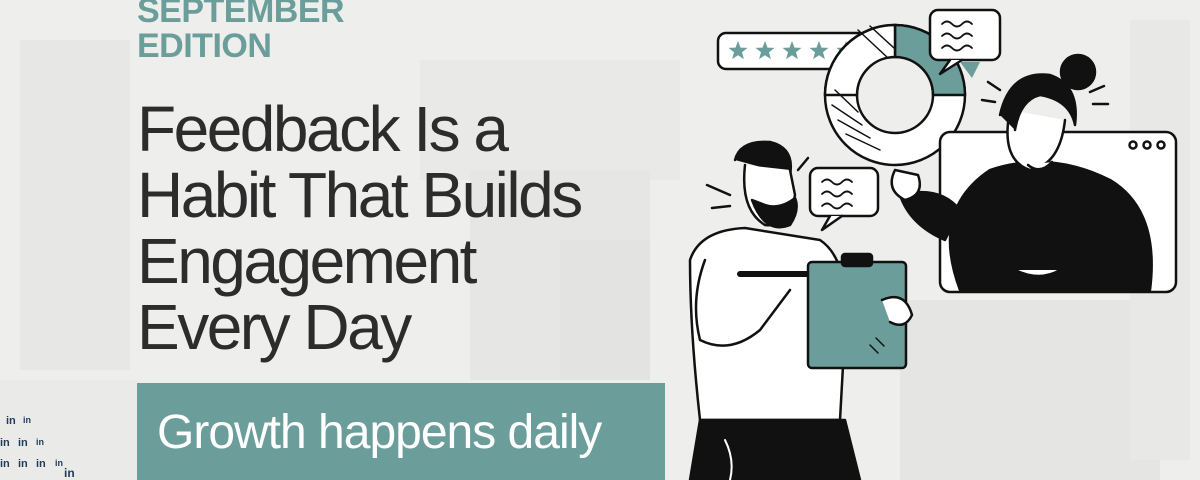 The image size is (1200, 480). What do you see at coordinates (204, 46) in the screenshot?
I see `edition-word: EDITION` at bounding box center [204, 46].